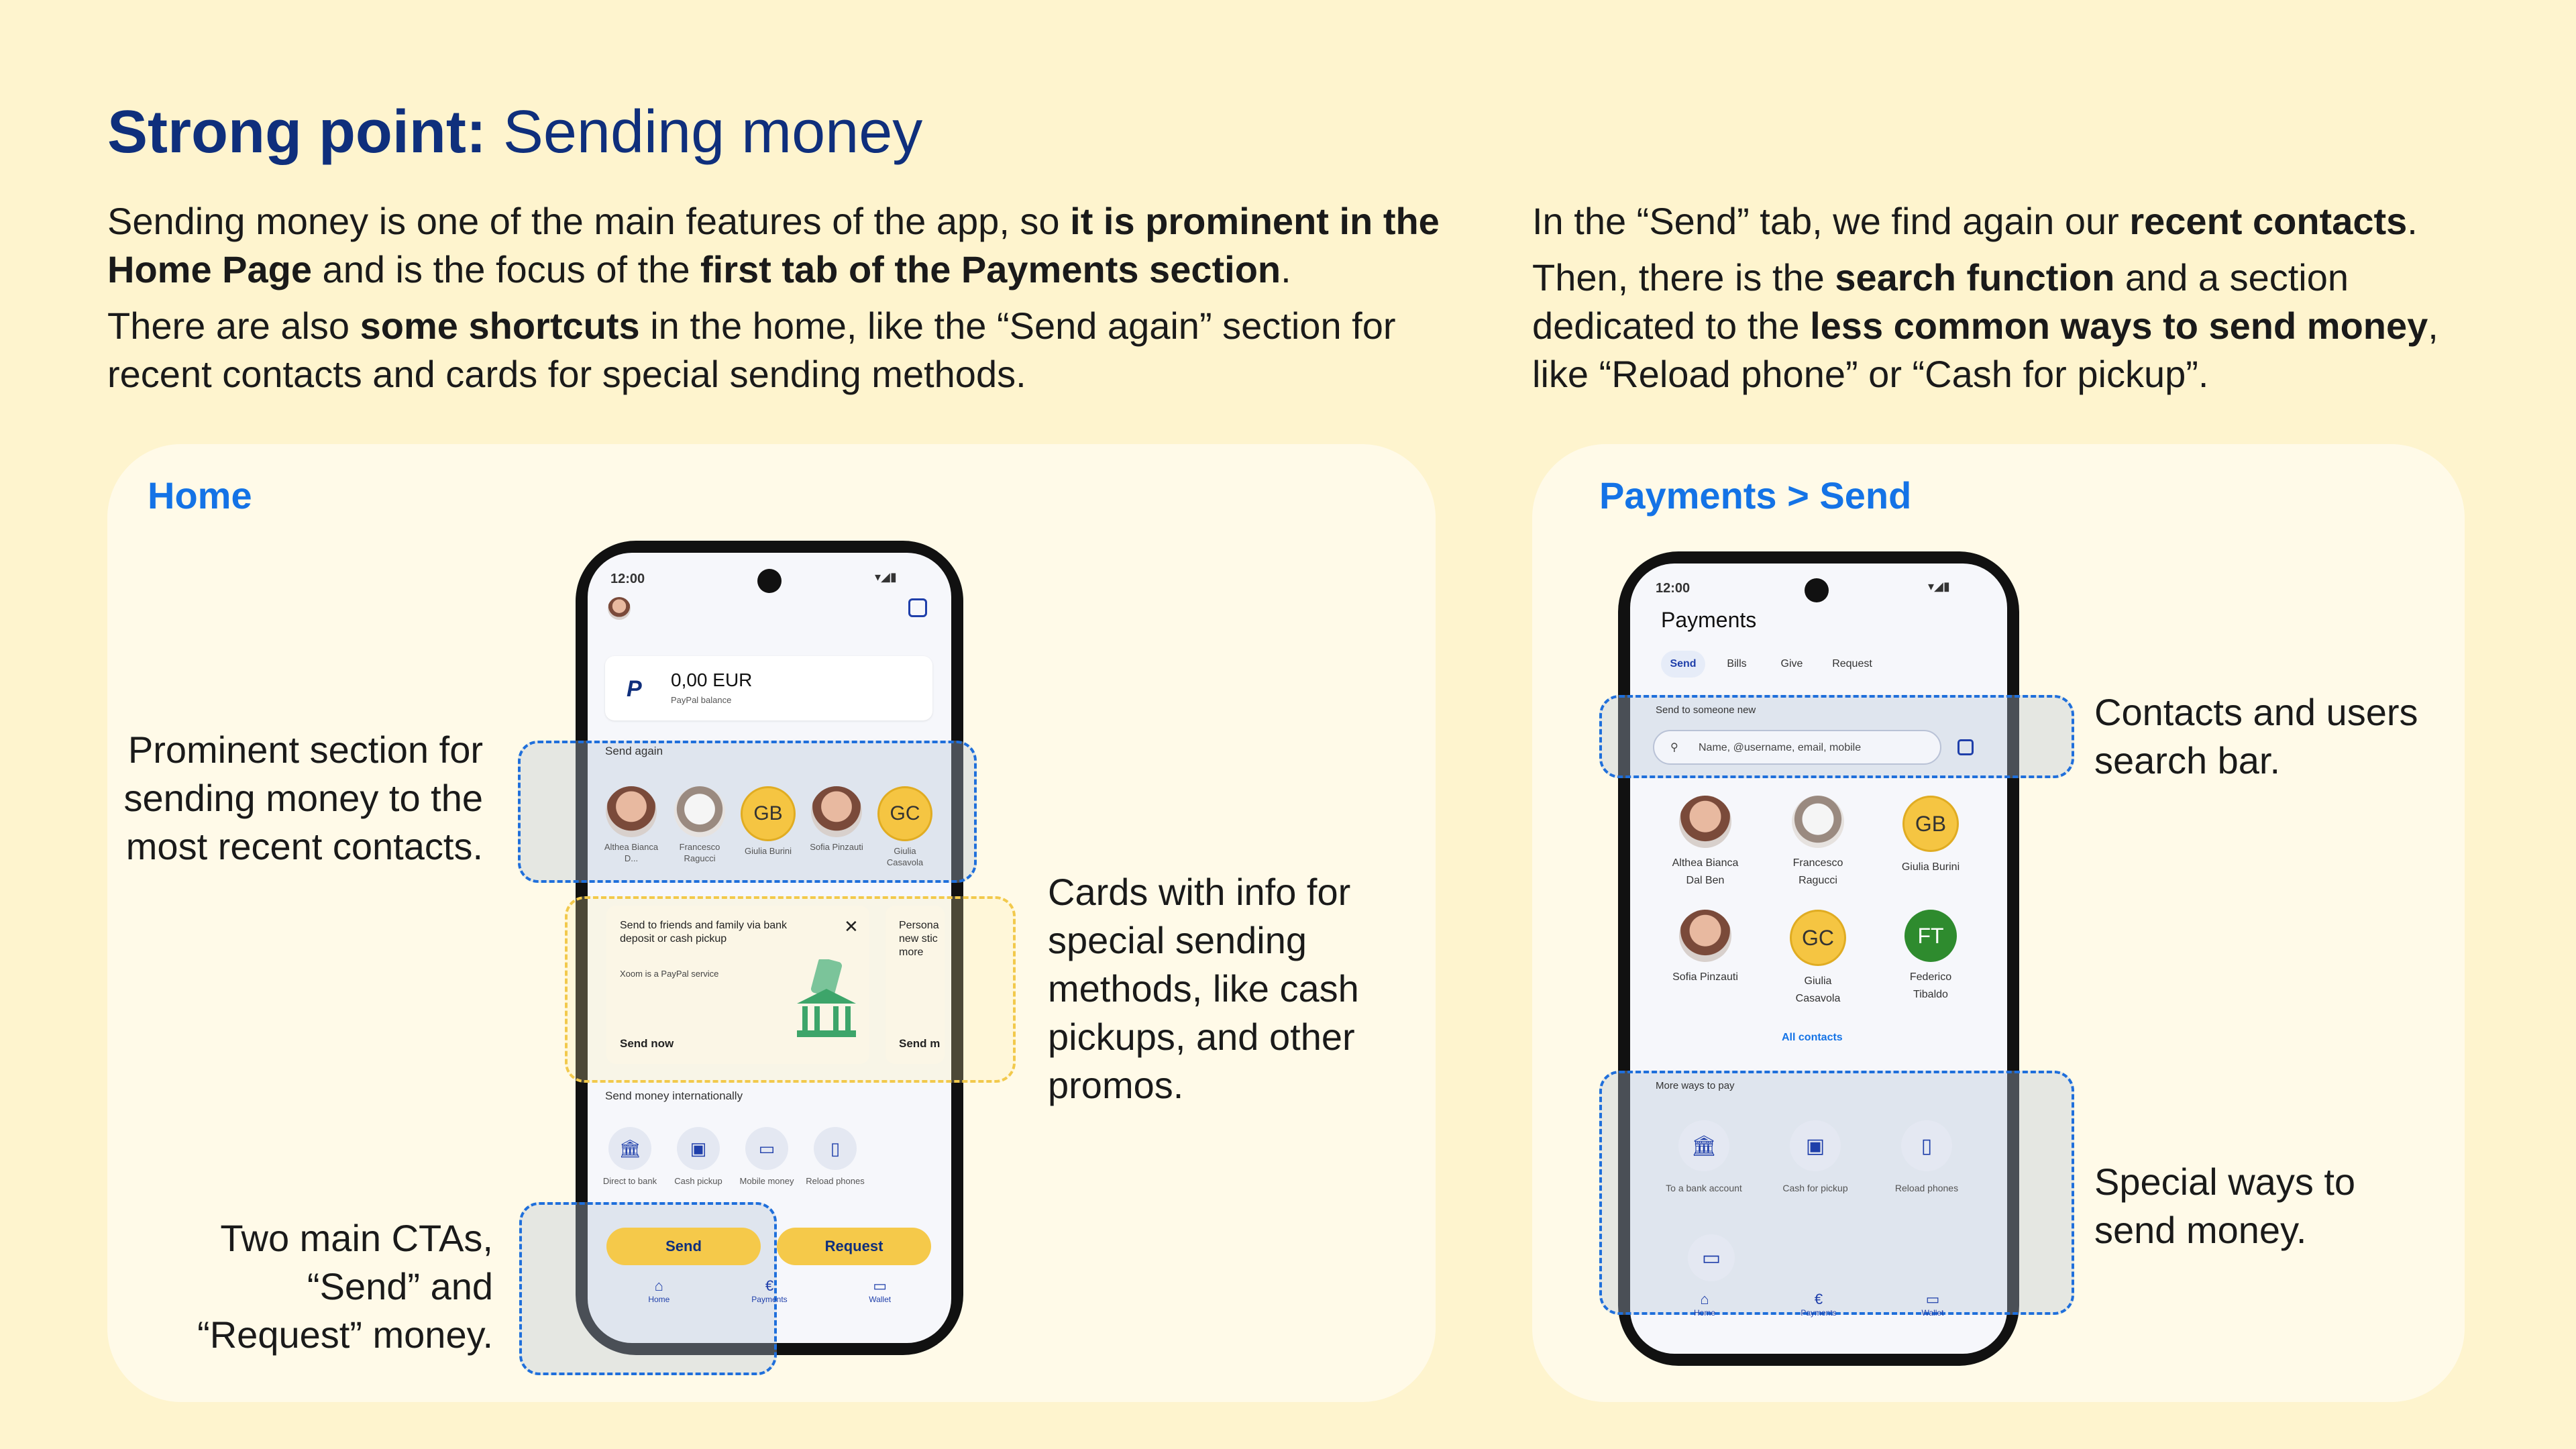 Image resolution: width=2576 pixels, height=1449 pixels. I want to click on intl-option-label: Cash pickup, so click(698, 1181).